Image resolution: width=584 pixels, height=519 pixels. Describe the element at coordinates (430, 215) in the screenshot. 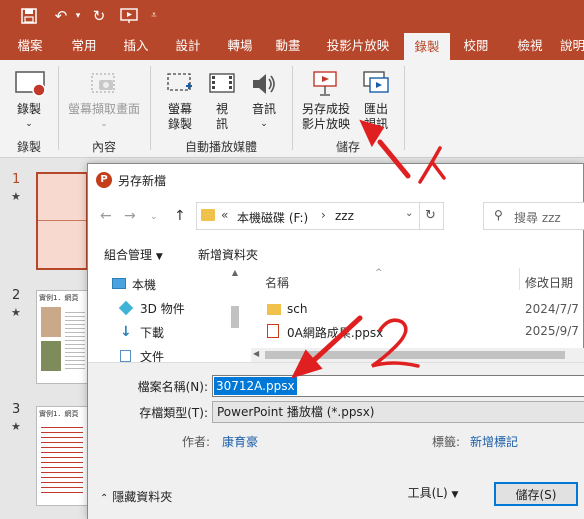

I see `refresh-icon: ↻` at that location.